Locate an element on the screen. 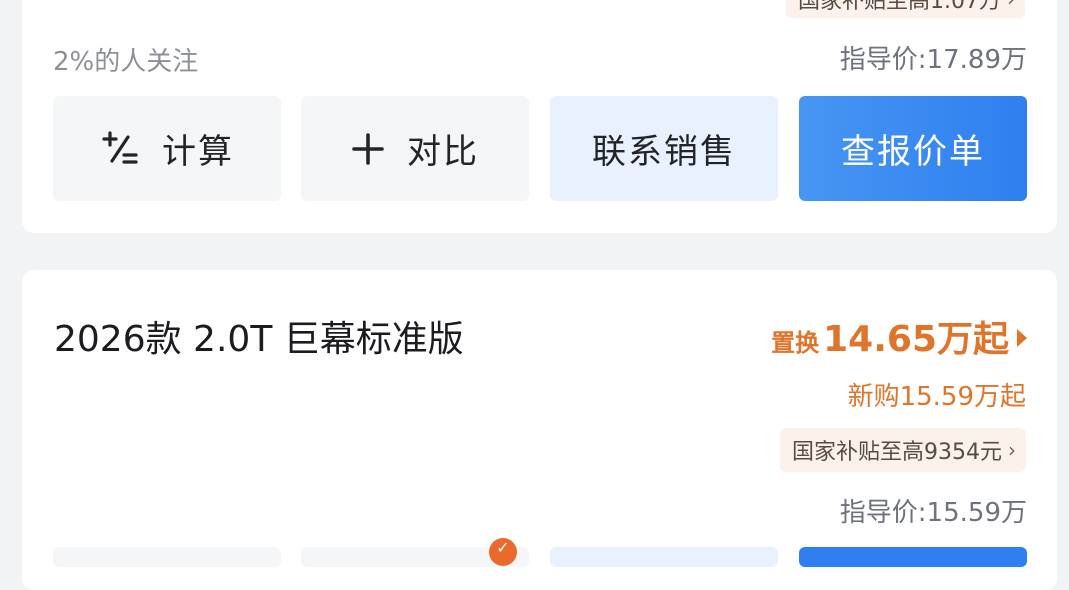 The height and width of the screenshot is (590, 1069). action-buttons-partial is located at coordinates (540, 557).